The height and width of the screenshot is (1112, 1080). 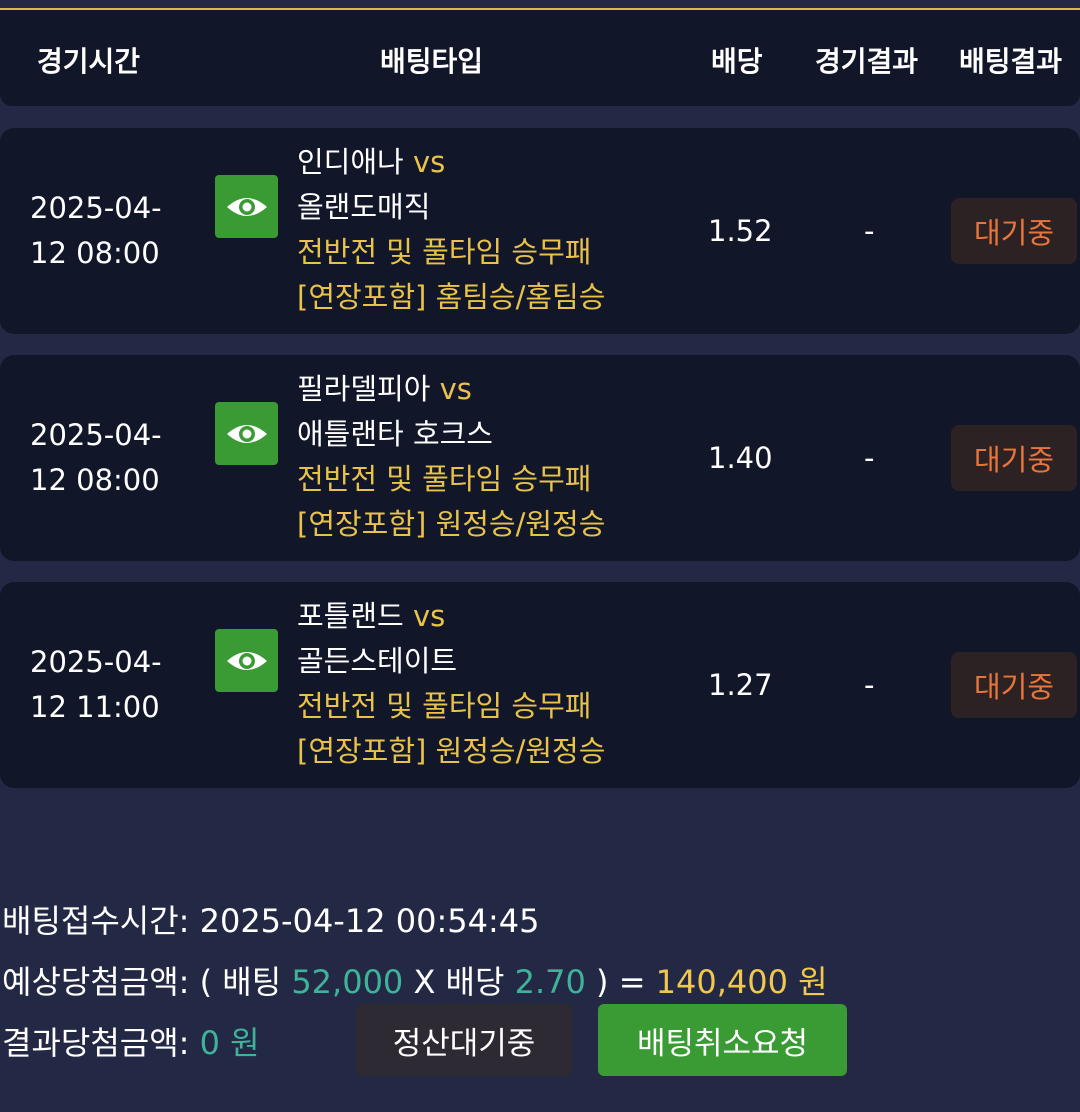 What do you see at coordinates (350, 616) in the screenshot?
I see `home-team: 포틀랜드` at bounding box center [350, 616].